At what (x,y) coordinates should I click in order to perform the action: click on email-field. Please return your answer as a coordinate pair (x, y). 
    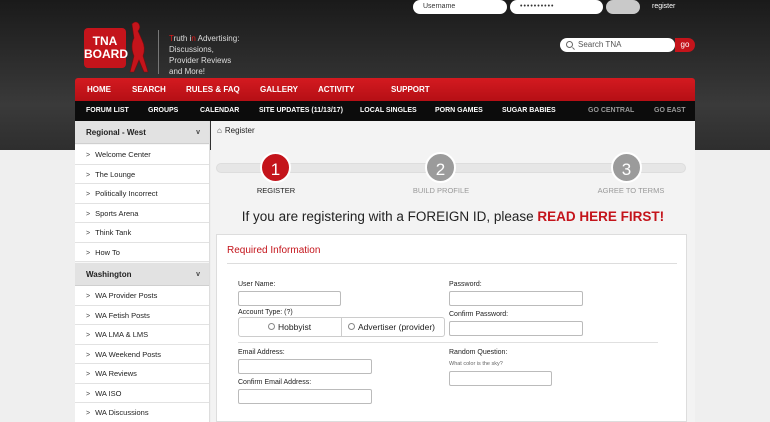
    Looking at the image, I should click on (305, 366).